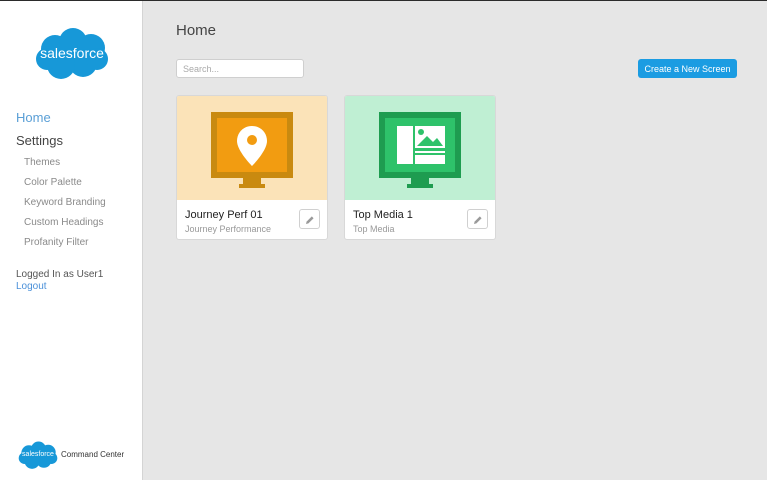  I want to click on logged-in-label: Logged In as User1, so click(60, 274).